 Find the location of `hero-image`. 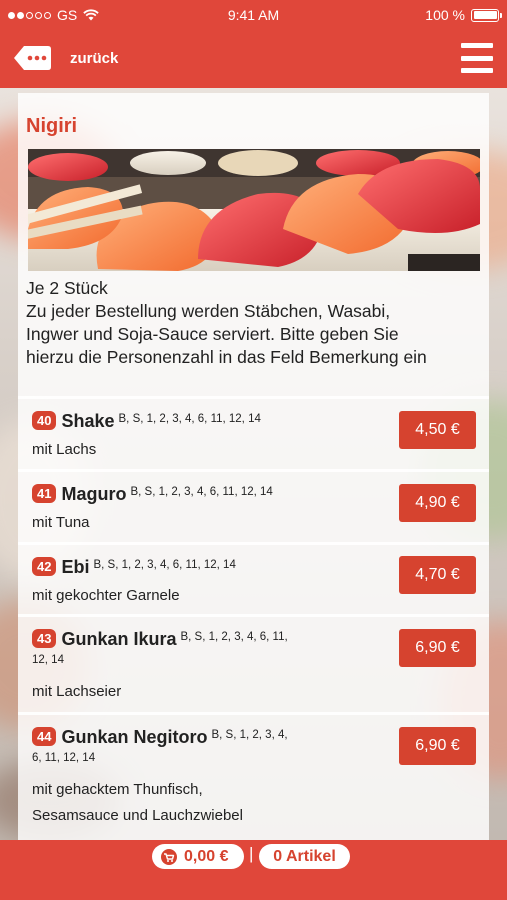

hero-image is located at coordinates (254, 210).